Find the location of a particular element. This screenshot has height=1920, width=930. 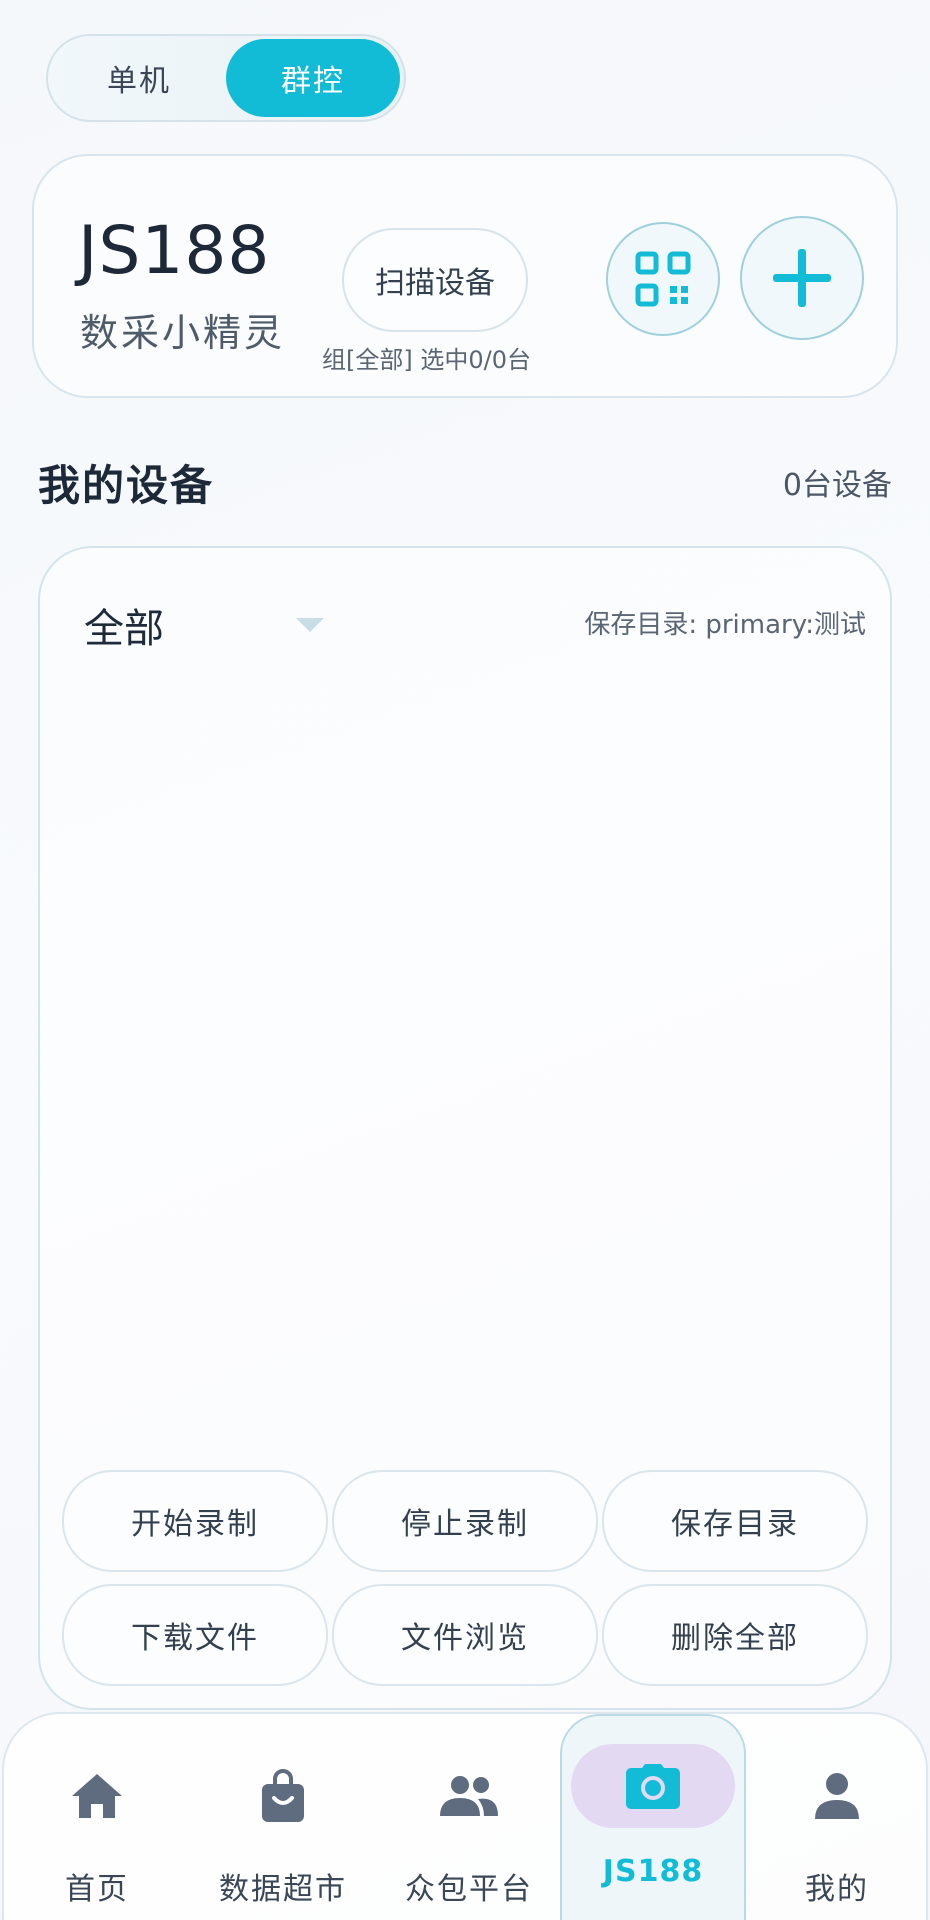

brand-title: JS188 is located at coordinates (174, 250).